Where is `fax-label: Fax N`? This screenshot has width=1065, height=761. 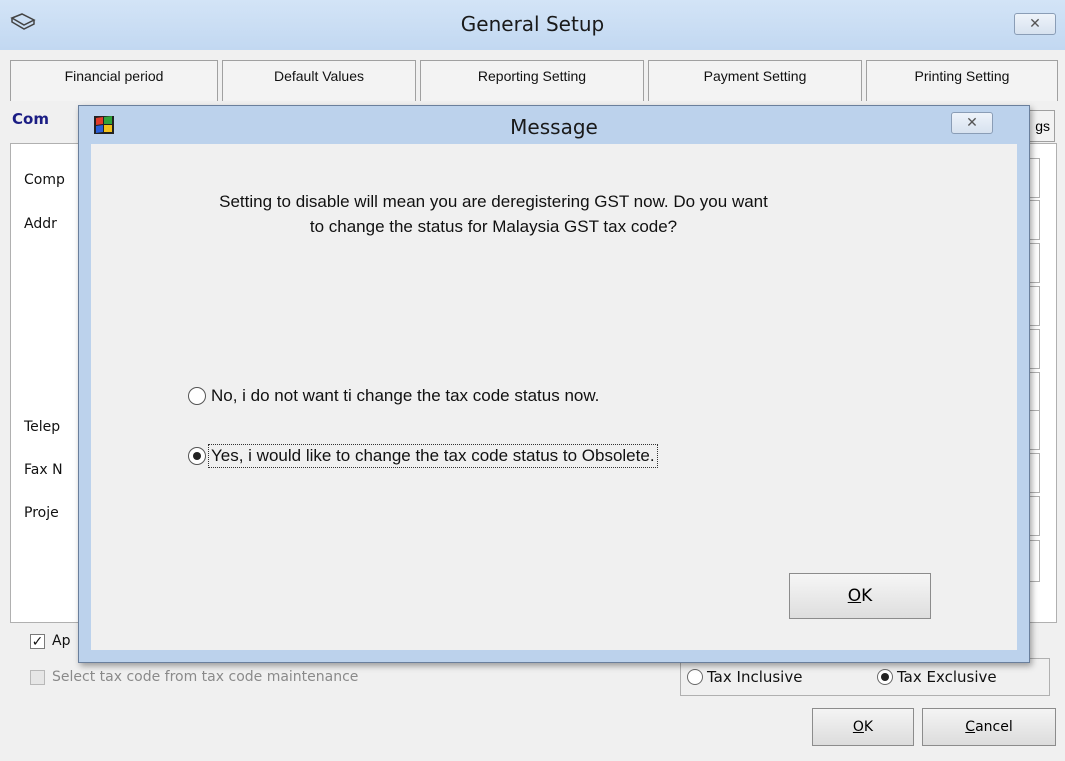 fax-label: Fax N is located at coordinates (43, 470).